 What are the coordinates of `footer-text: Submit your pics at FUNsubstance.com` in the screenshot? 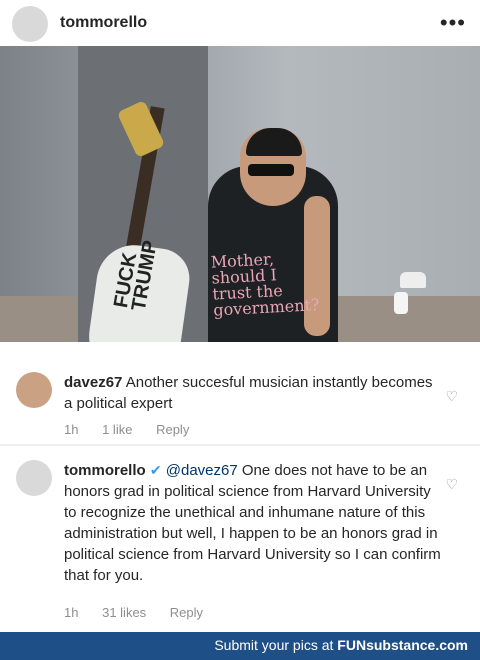 It's located at (341, 645).